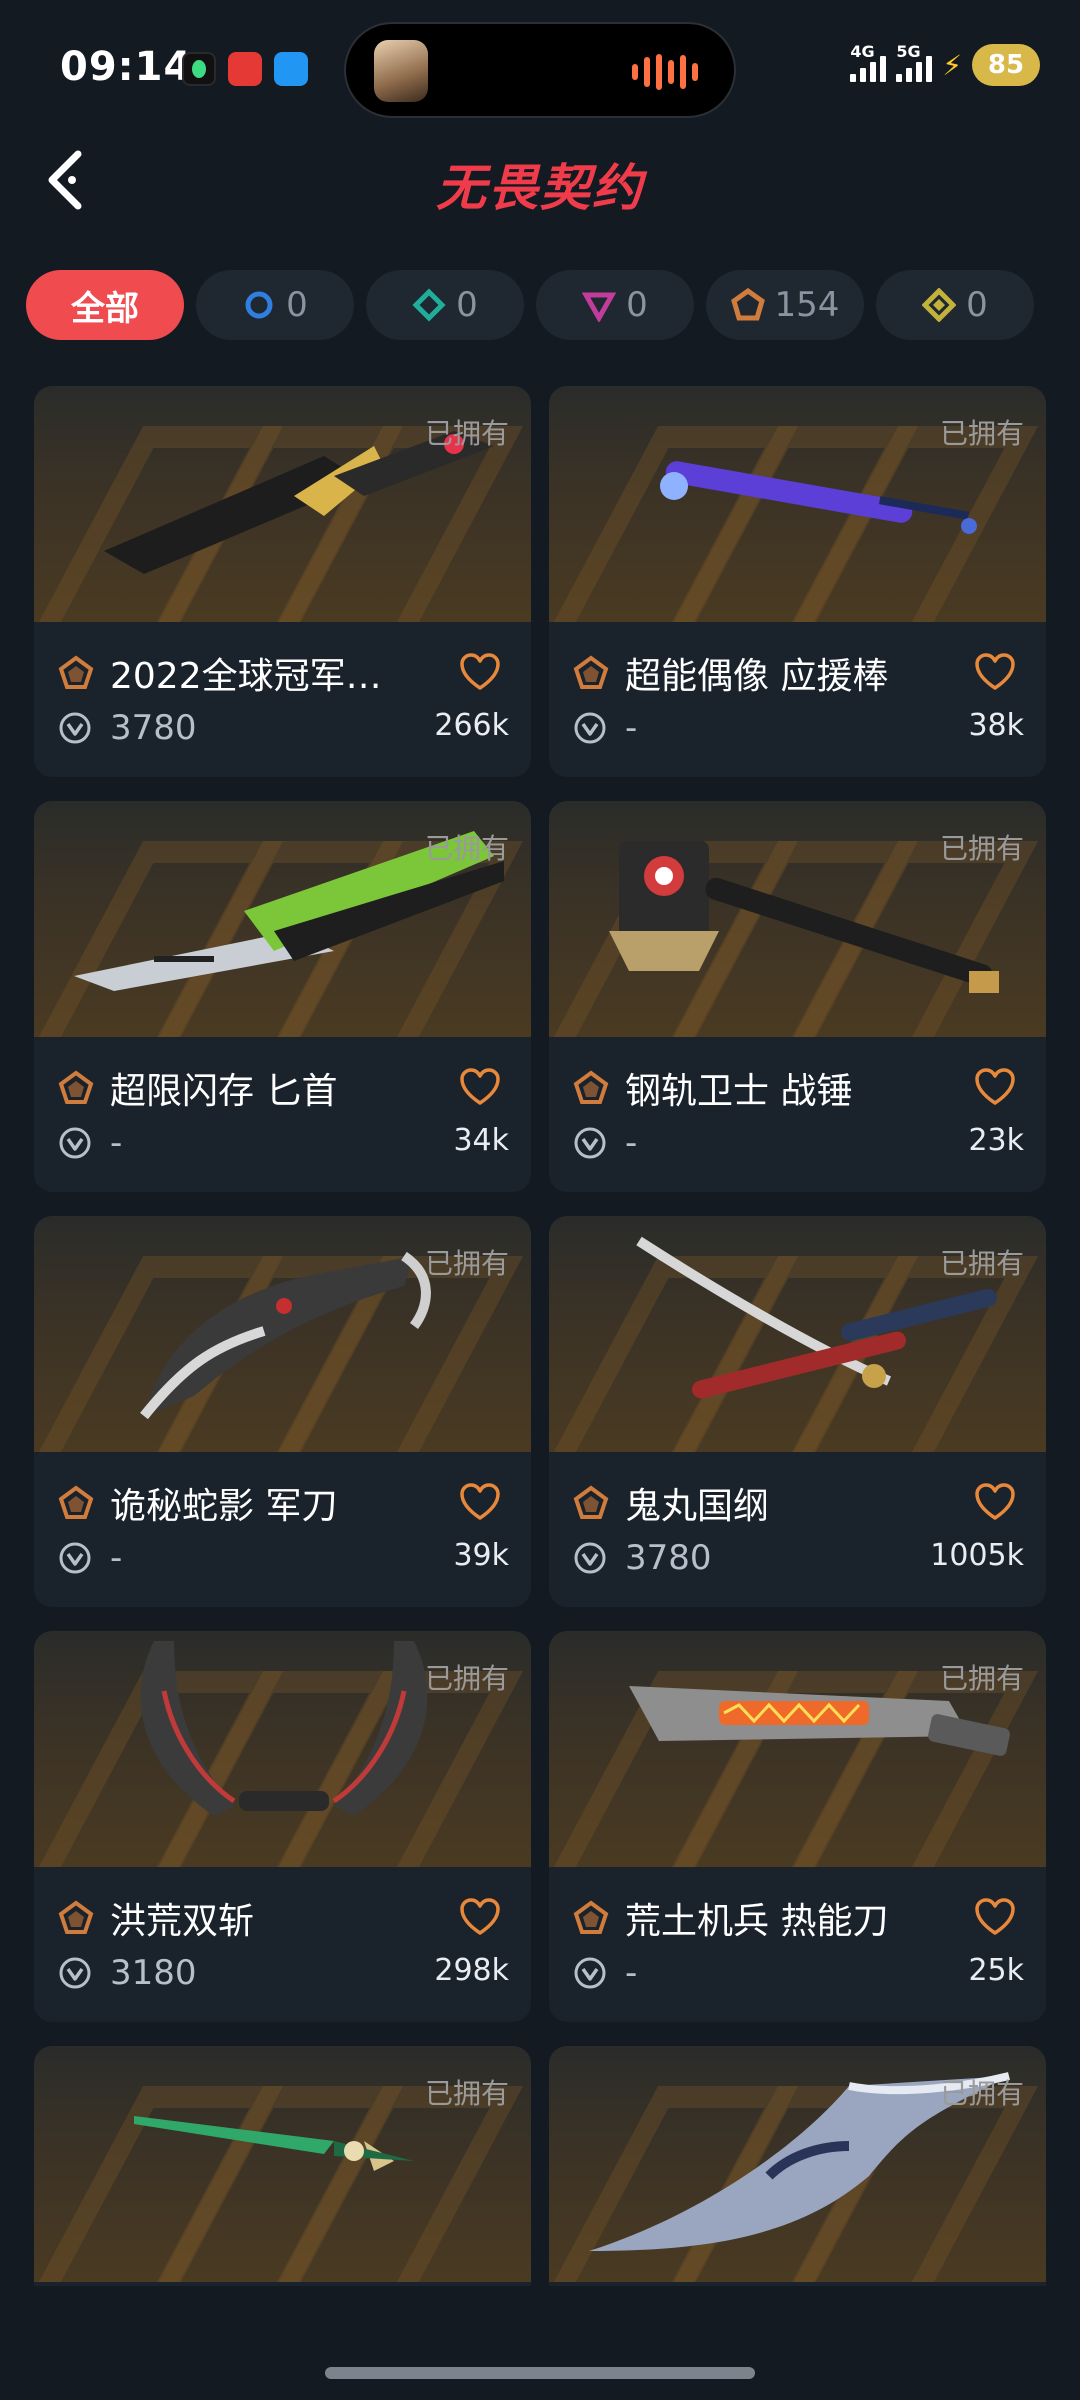 This screenshot has width=1080, height=2400. What do you see at coordinates (803, 1918) in the screenshot?
I see `card-title-row: 荒土机兵 热能刀` at bounding box center [803, 1918].